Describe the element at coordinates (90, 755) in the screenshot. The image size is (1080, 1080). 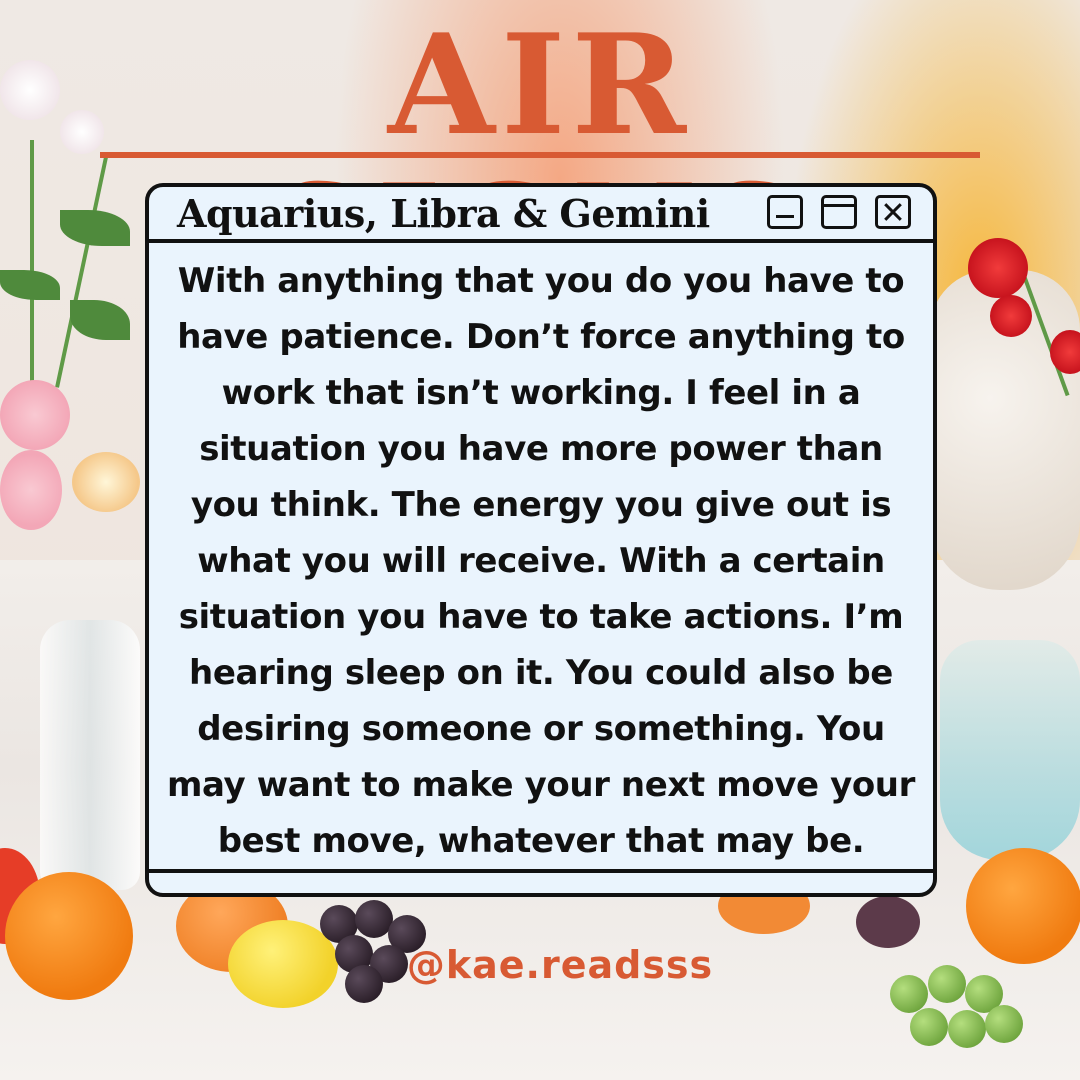
I see `glass-bottle` at that location.